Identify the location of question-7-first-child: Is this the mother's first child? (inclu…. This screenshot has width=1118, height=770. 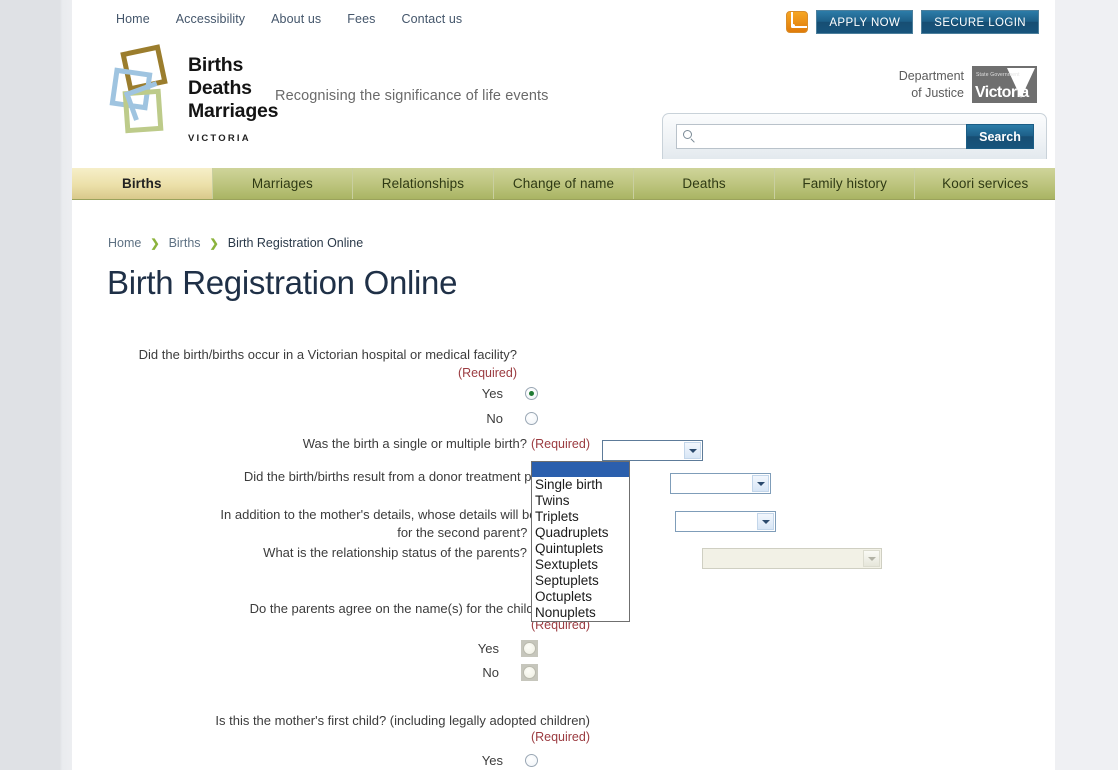
(331, 728).